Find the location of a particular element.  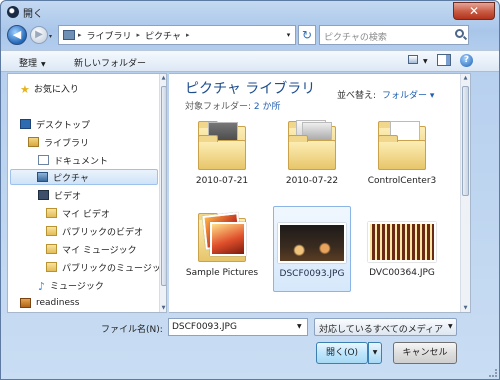

item-label: DVC00364.JPG is located at coordinates (402, 273).